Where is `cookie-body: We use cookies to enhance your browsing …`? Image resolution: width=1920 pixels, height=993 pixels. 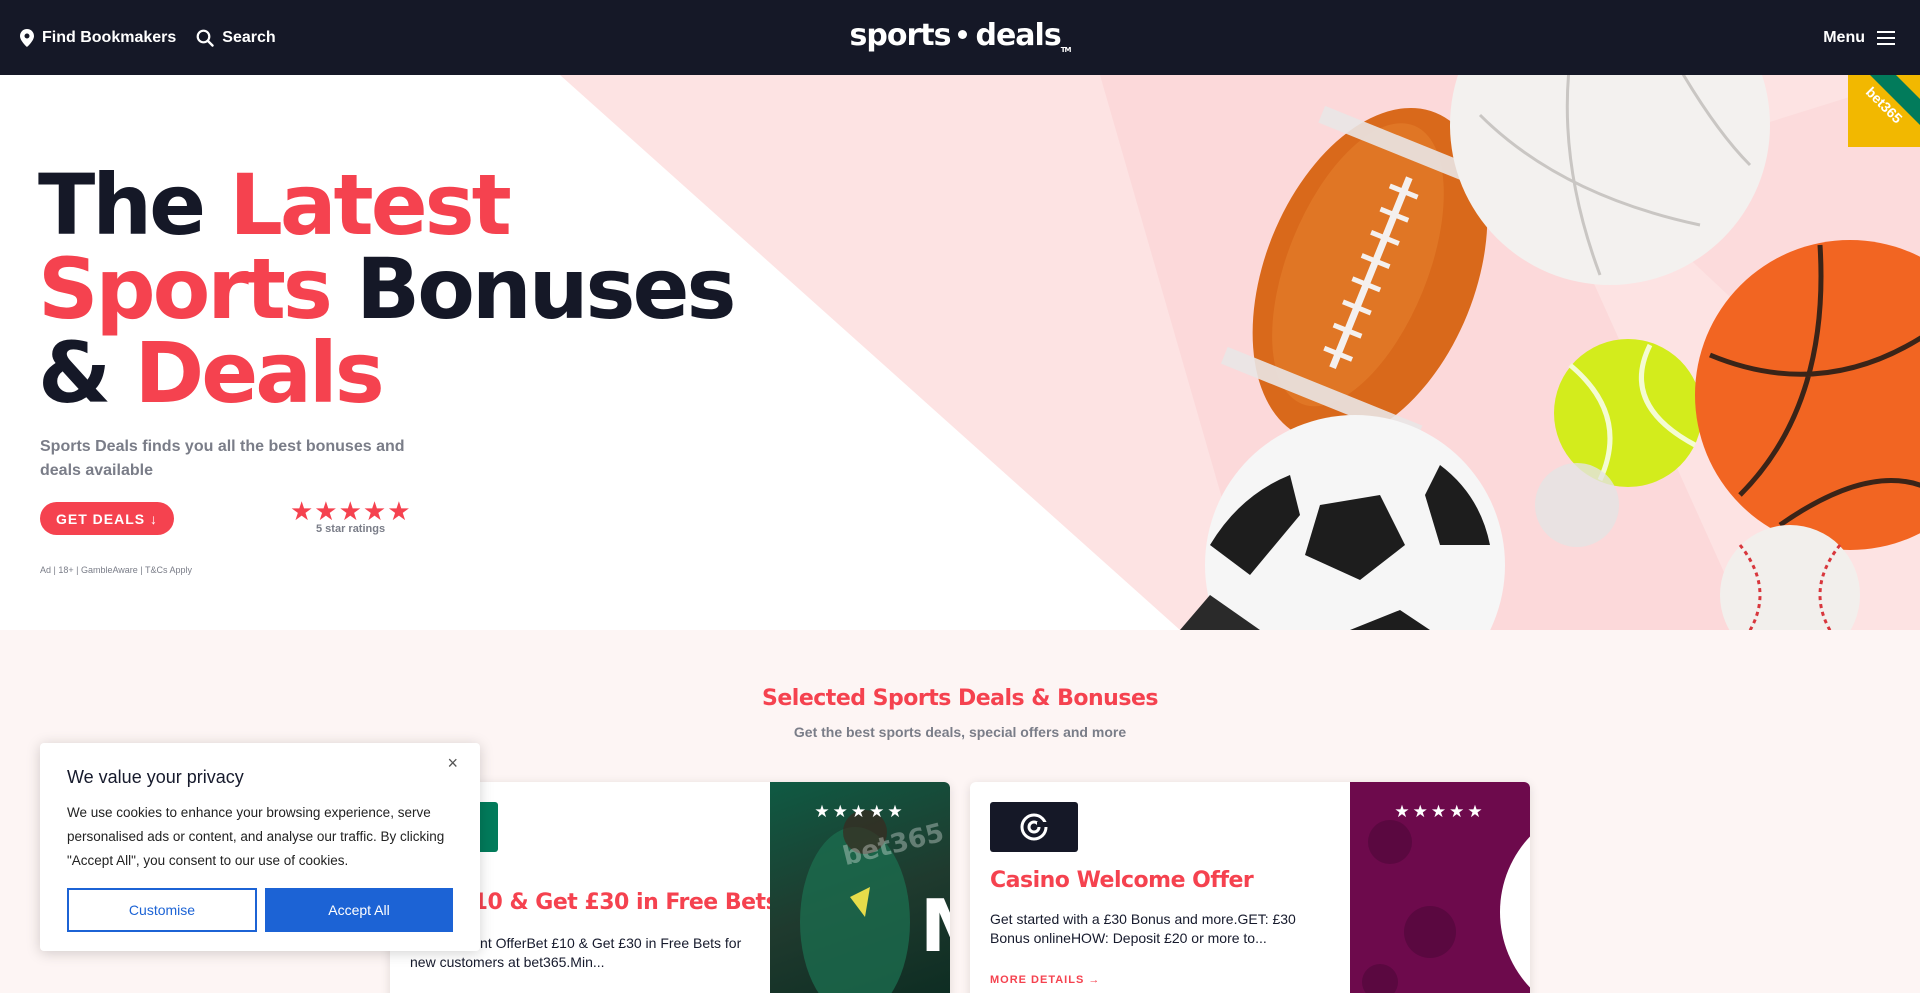
cookie-body: We use cookies to enhance your browsing … is located at coordinates (256, 836).